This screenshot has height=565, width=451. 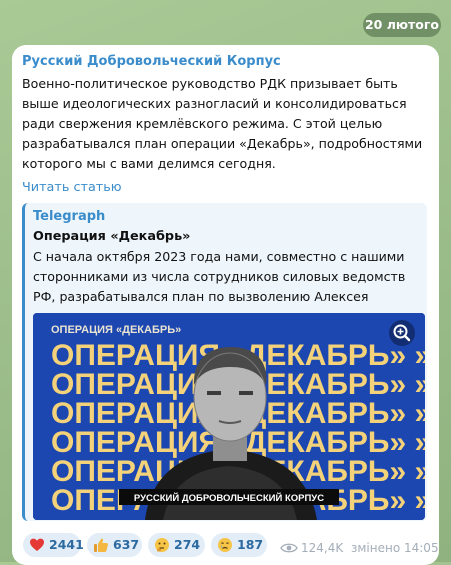 I want to click on edited-time: змінено 14:05, so click(x=395, y=548).